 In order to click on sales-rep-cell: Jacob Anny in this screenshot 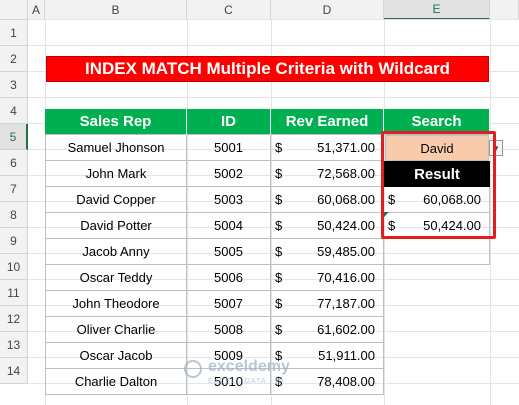, I will do `click(116, 252)`.